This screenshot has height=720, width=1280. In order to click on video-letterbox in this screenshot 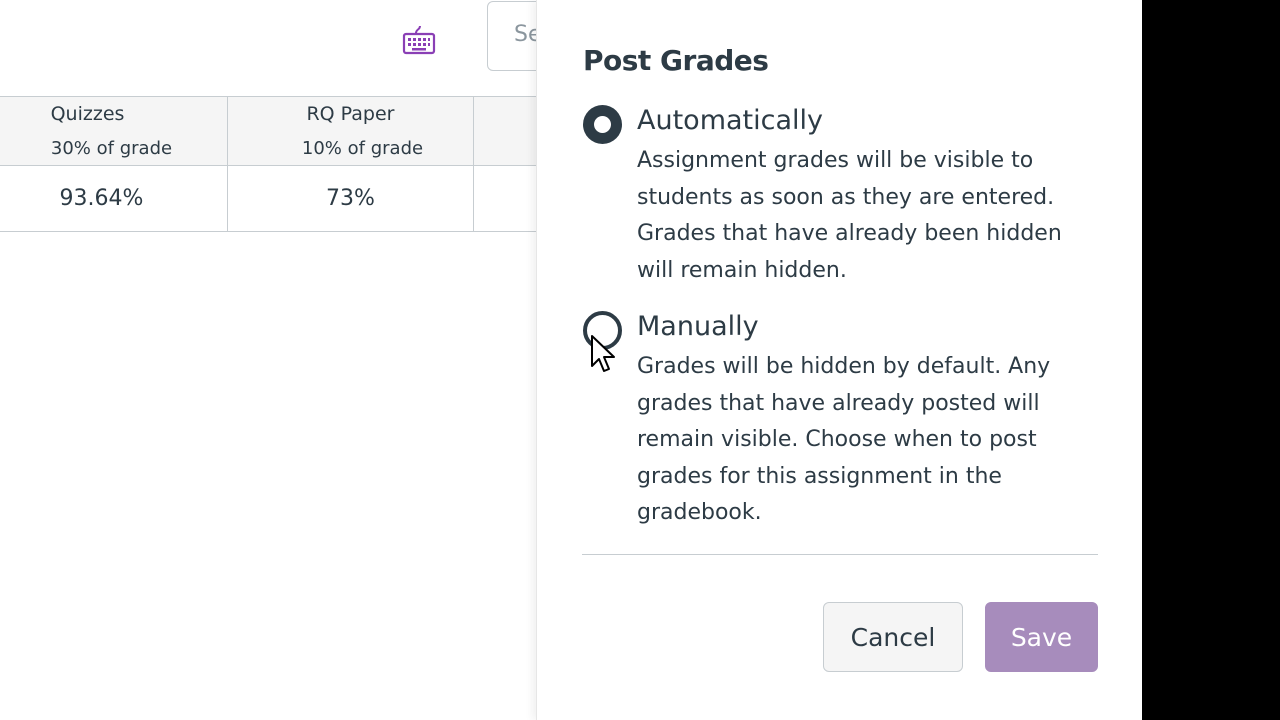, I will do `click(1211, 360)`.